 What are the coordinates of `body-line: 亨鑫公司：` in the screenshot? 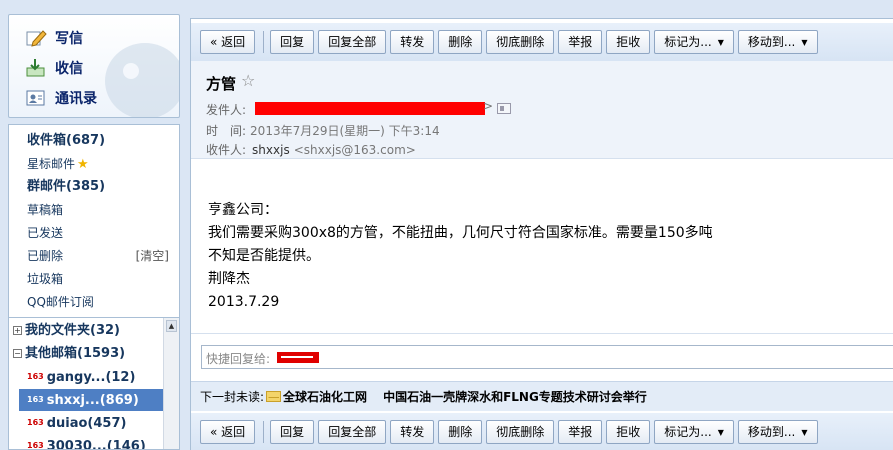 It's located at (243, 210).